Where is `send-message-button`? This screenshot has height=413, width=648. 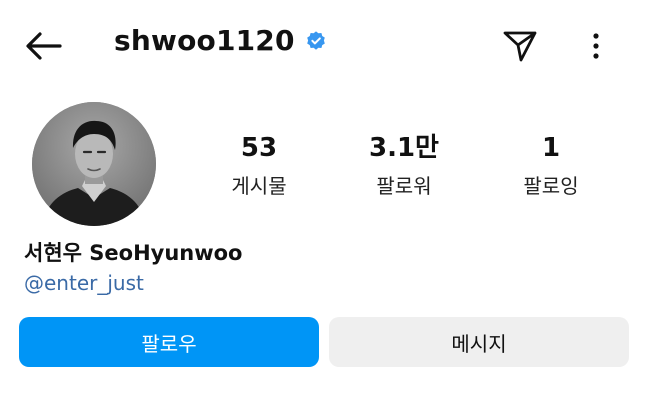 send-message-button is located at coordinates (520, 46).